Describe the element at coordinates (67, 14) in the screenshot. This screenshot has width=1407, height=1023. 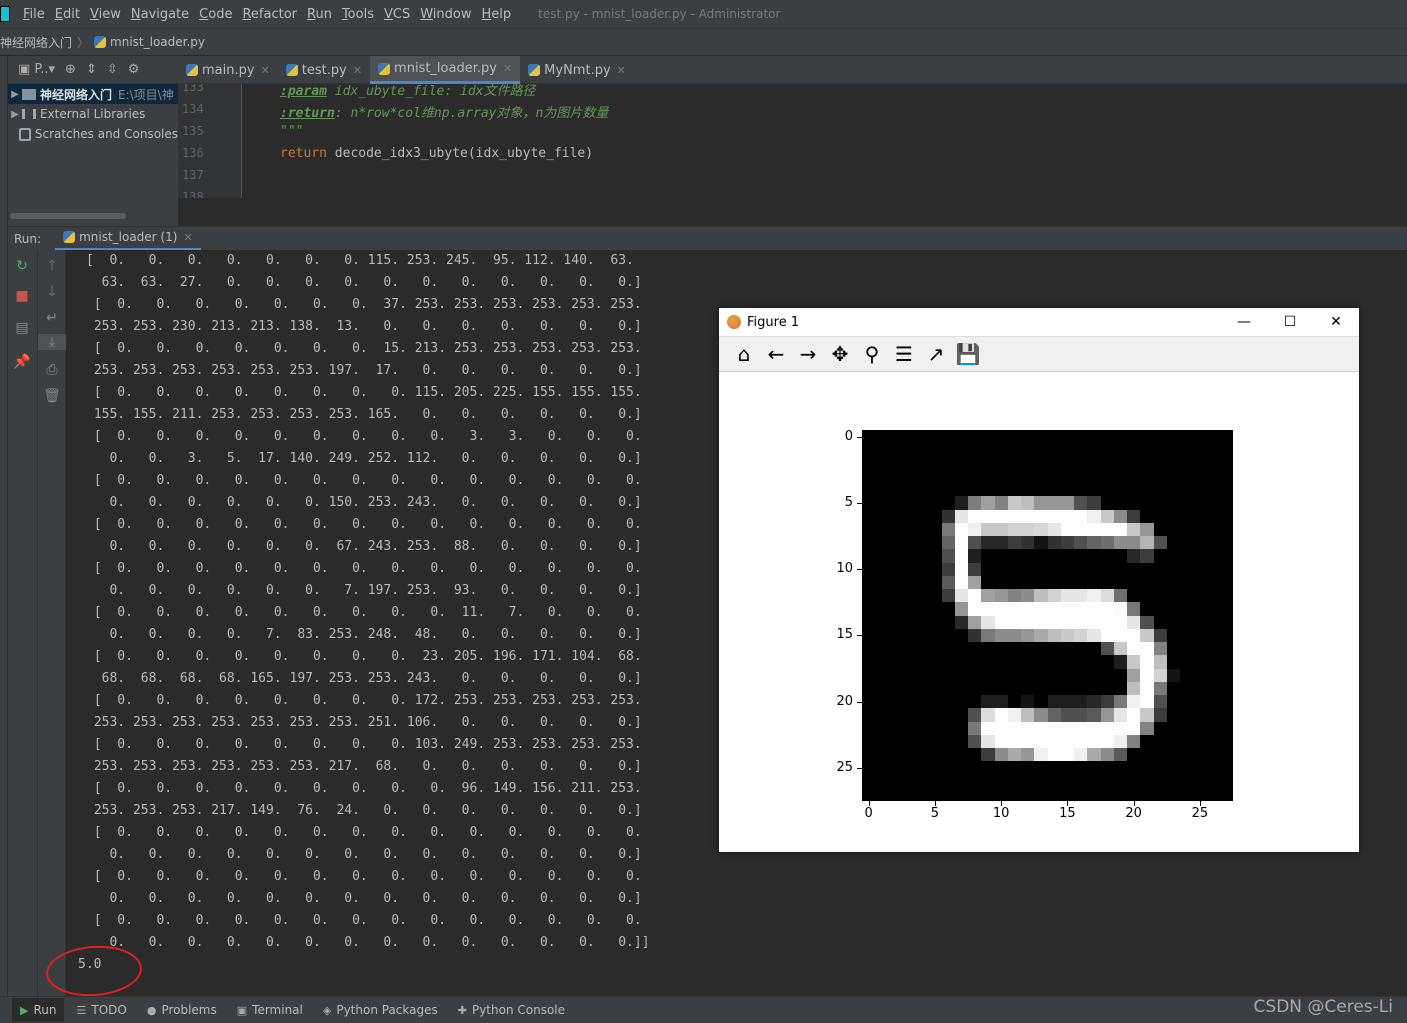
I see `menu-edit: Edit` at that location.